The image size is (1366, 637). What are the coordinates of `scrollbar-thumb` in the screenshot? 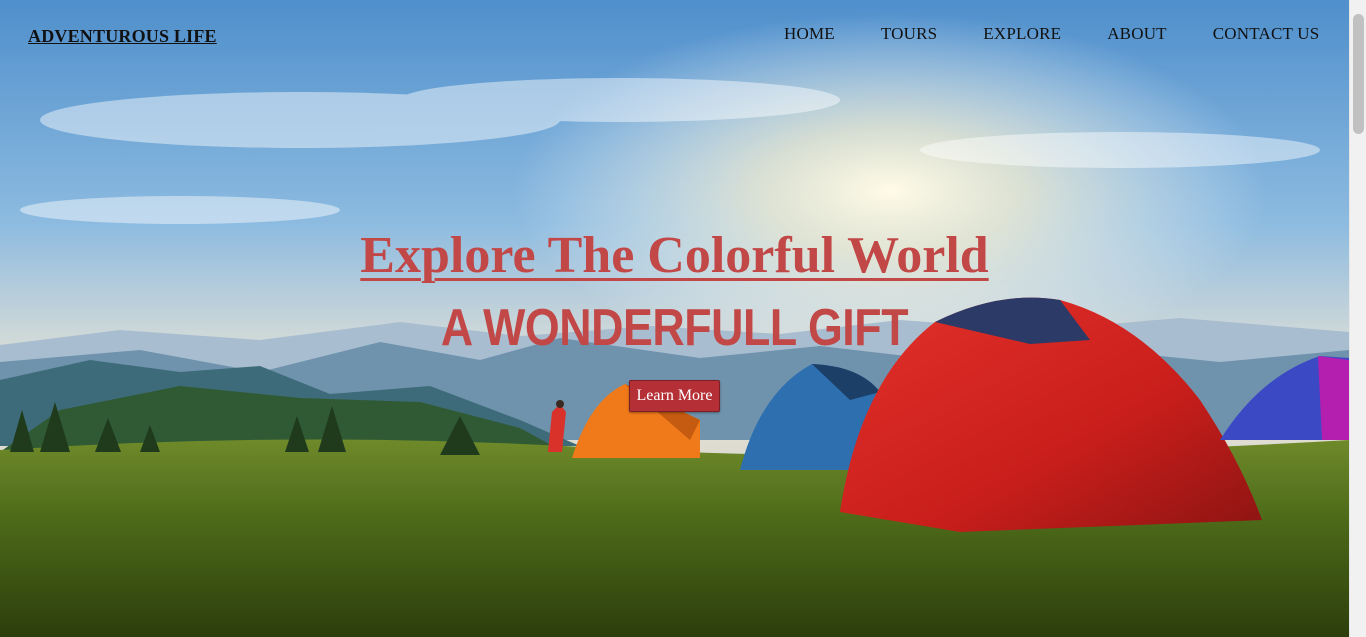 It's located at (1358, 74).